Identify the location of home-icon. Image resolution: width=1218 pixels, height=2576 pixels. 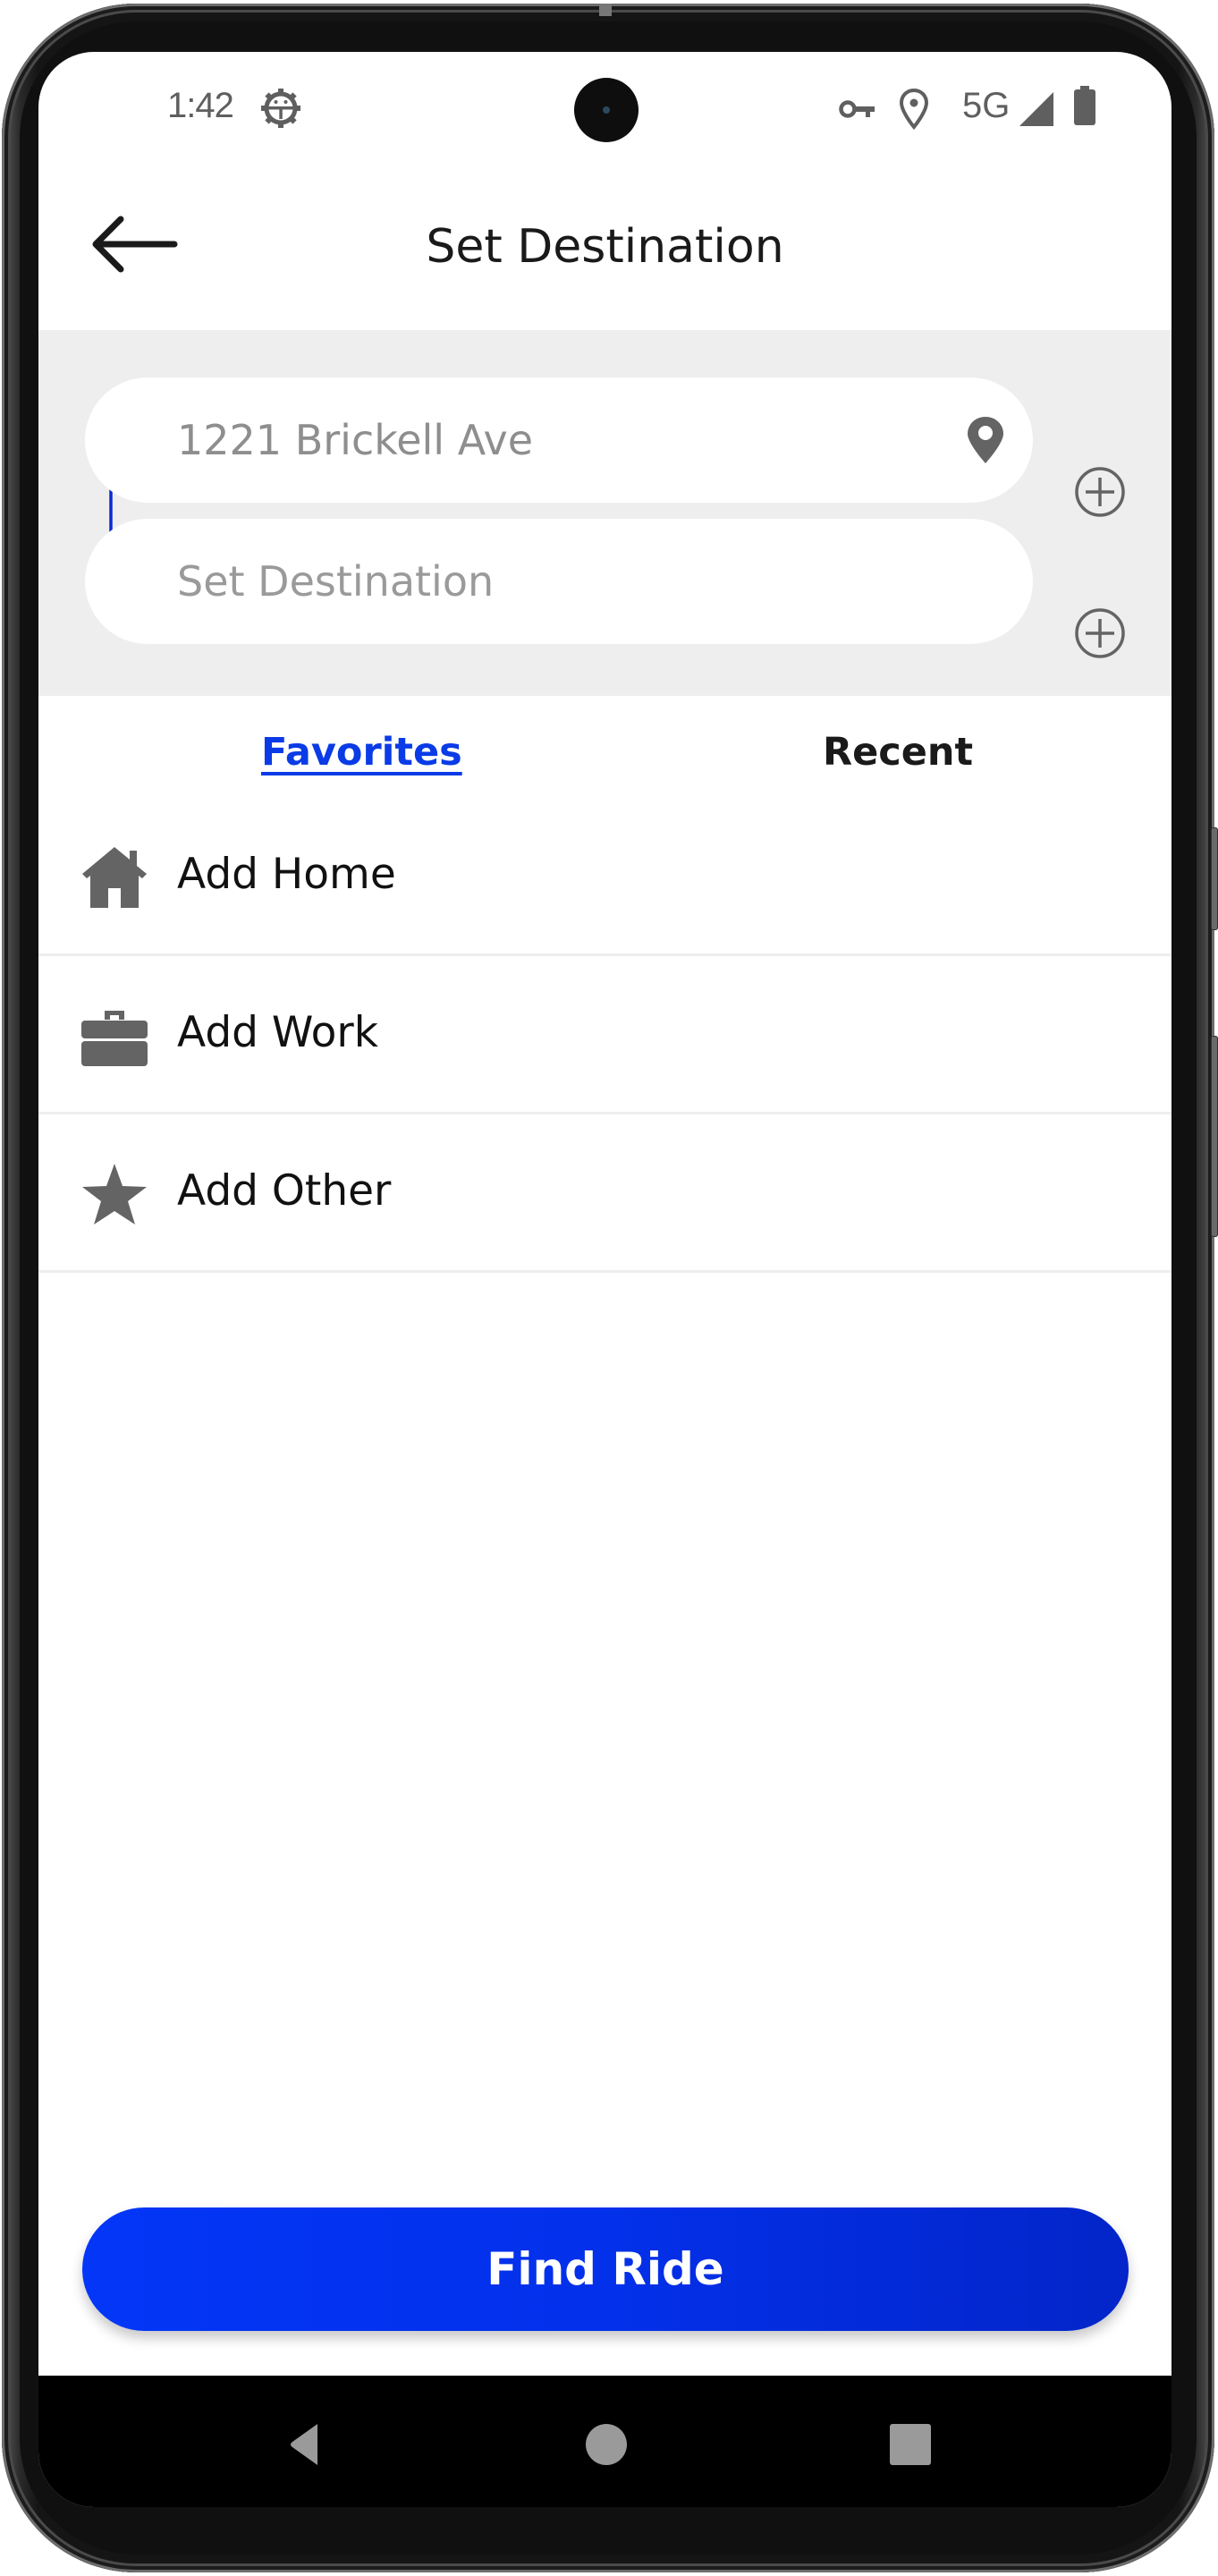
(114, 877).